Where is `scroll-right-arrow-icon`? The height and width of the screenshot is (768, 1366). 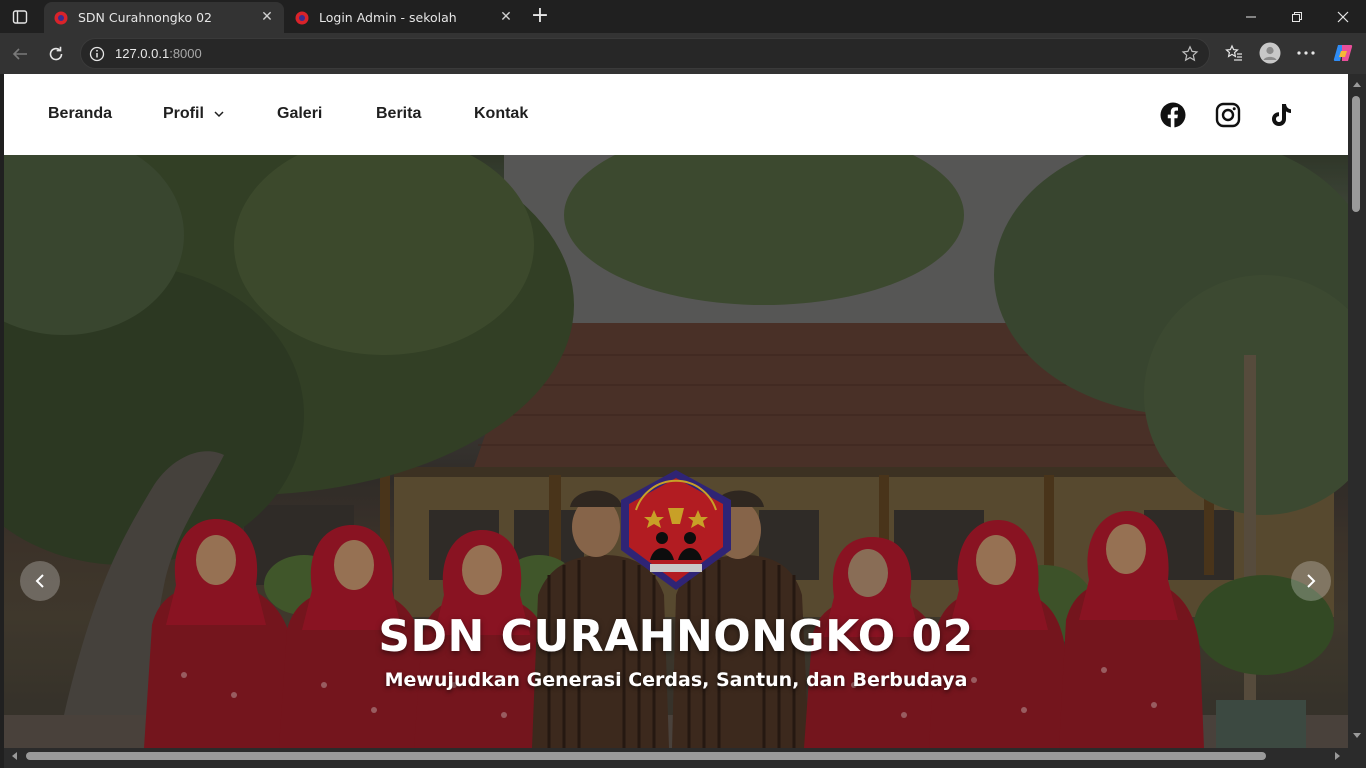
scroll-right-arrow-icon is located at coordinates (1338, 756).